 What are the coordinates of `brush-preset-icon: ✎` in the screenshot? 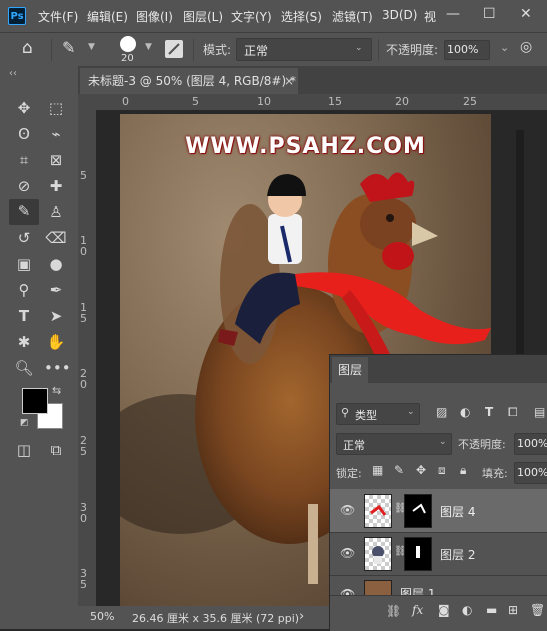 It's located at (68, 47).